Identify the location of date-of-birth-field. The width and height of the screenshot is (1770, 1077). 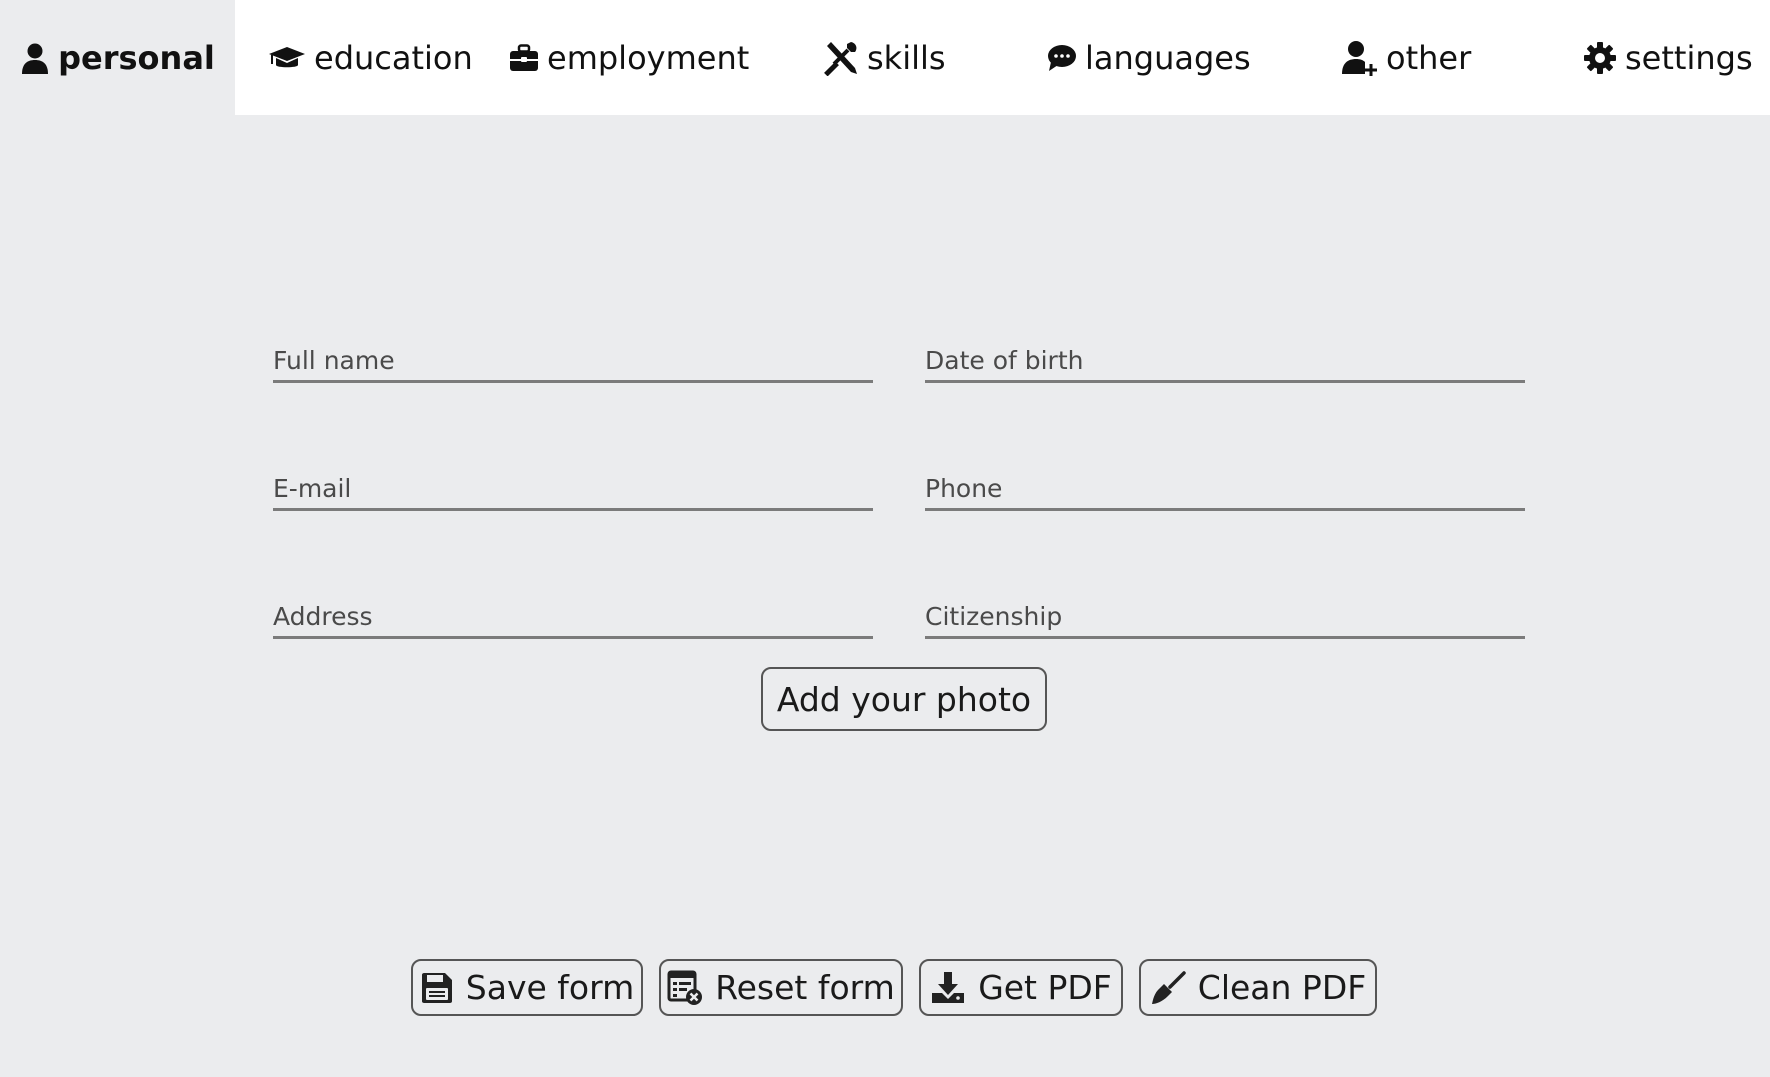
(1225, 353).